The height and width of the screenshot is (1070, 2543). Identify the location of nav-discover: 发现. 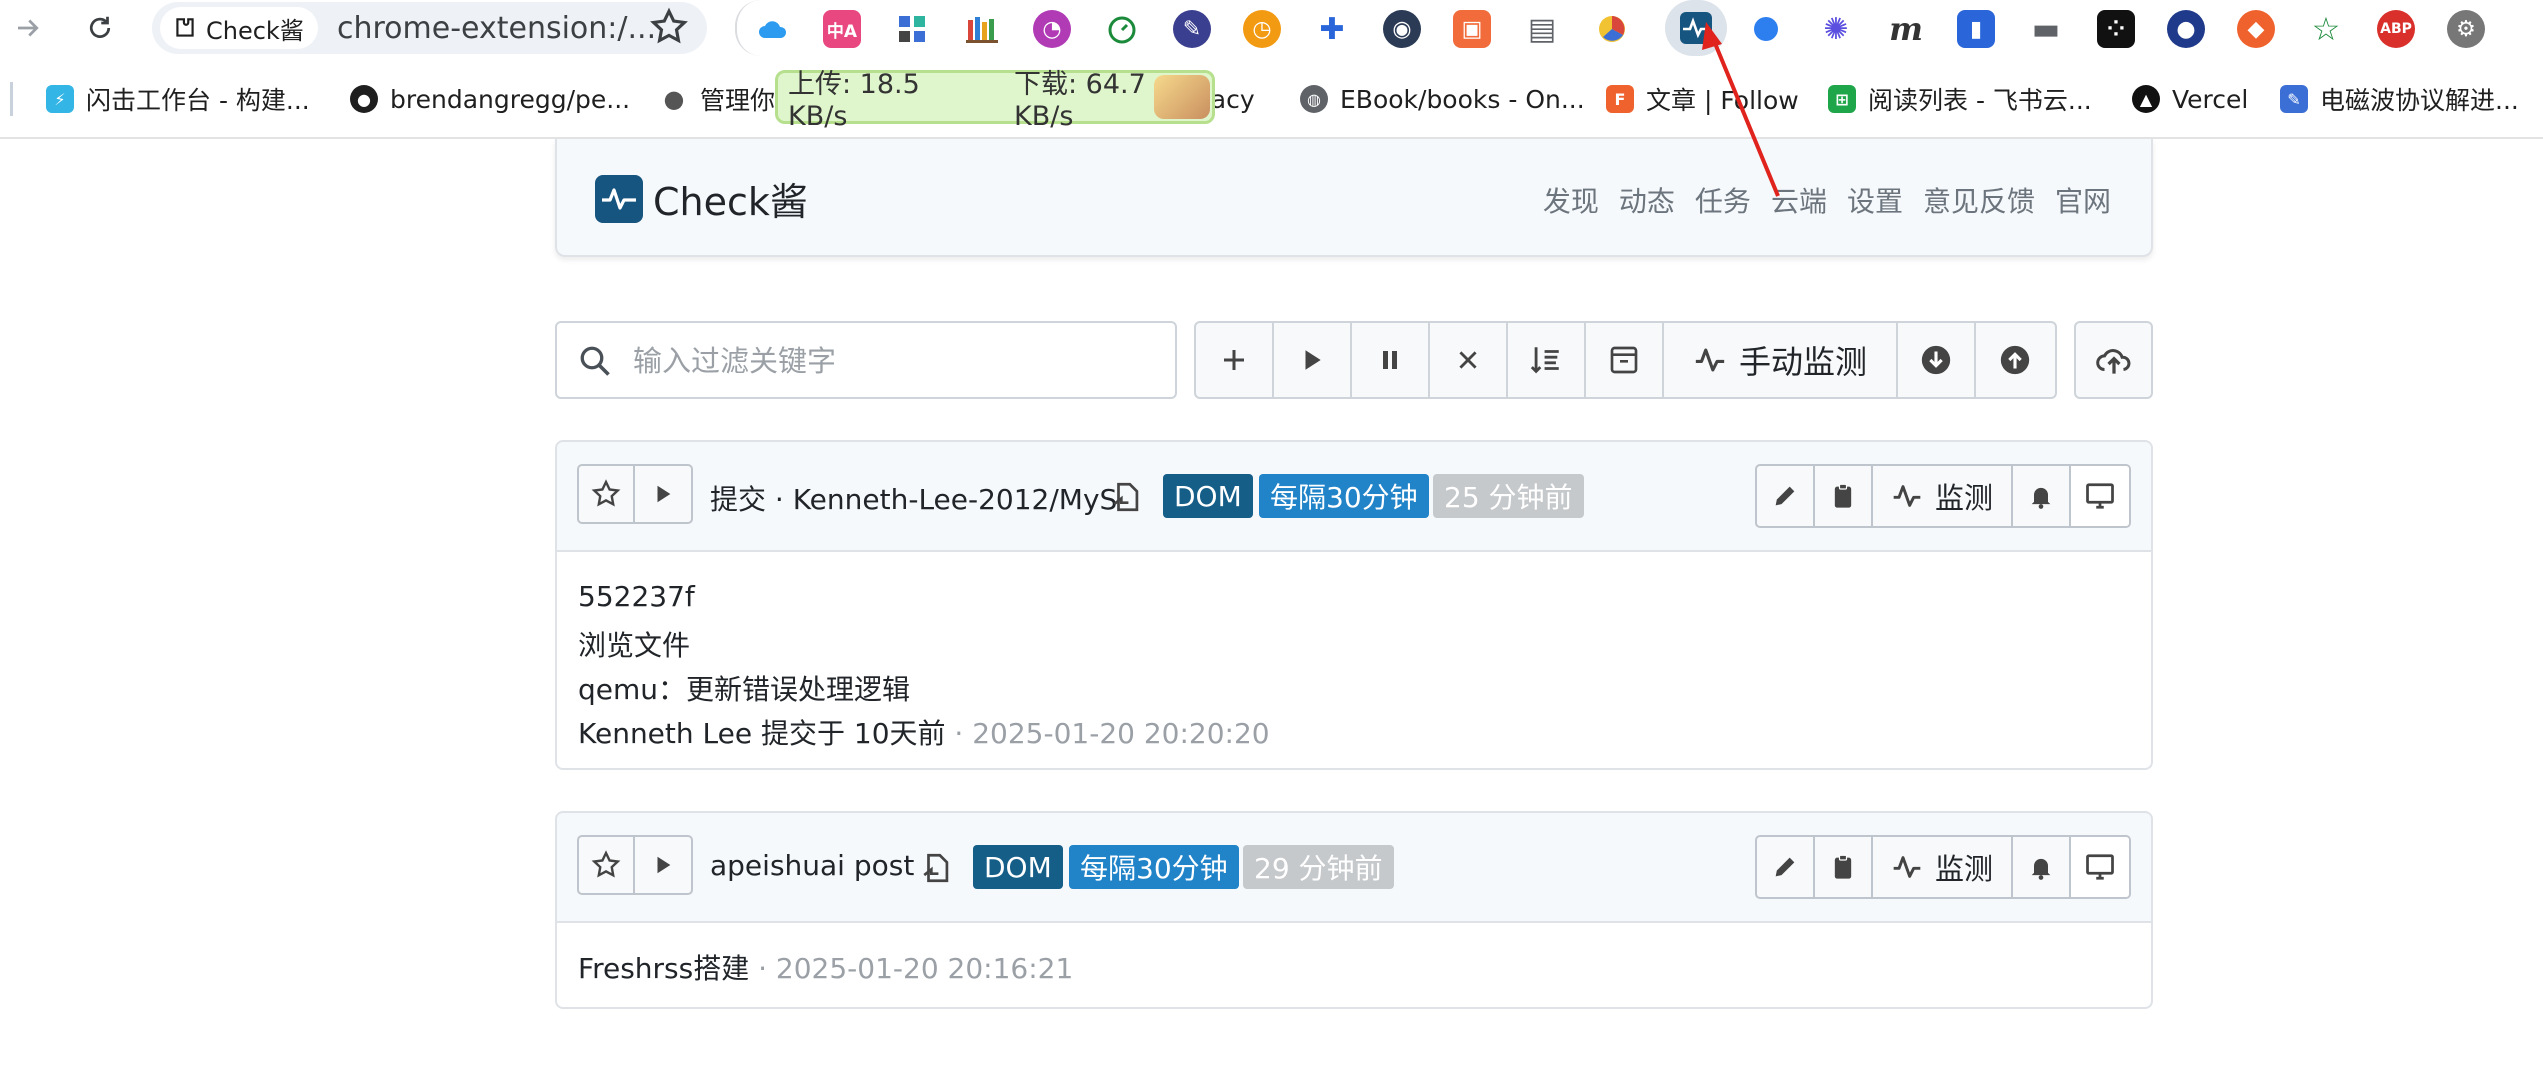
(1571, 200).